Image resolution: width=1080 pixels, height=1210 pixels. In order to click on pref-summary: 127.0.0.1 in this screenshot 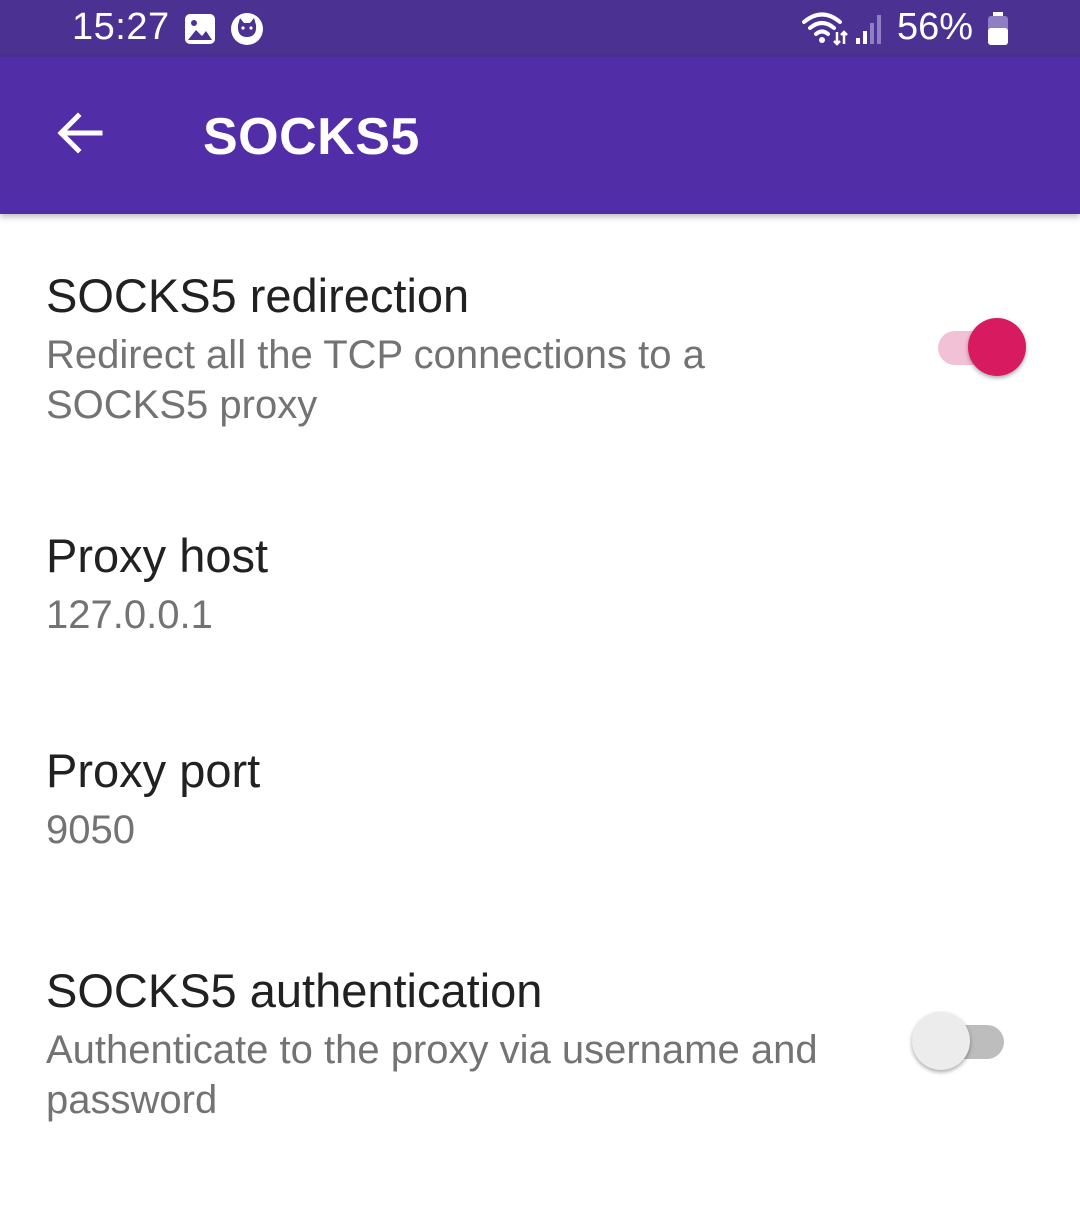, I will do `click(129, 615)`.